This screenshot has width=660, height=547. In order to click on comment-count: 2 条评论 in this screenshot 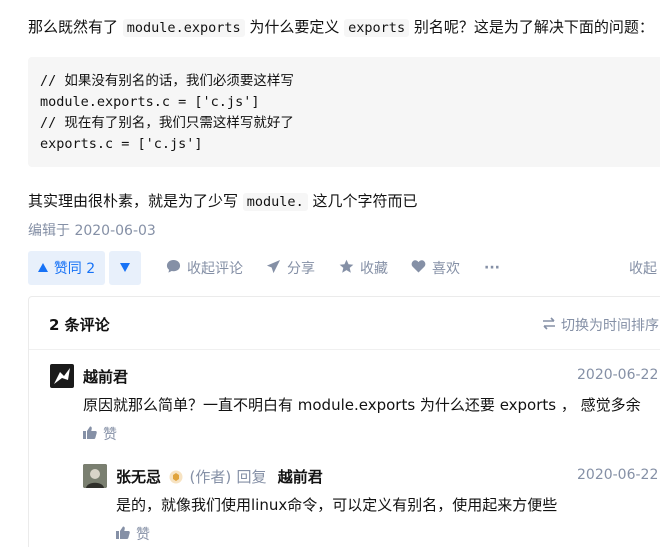, I will do `click(79, 325)`.